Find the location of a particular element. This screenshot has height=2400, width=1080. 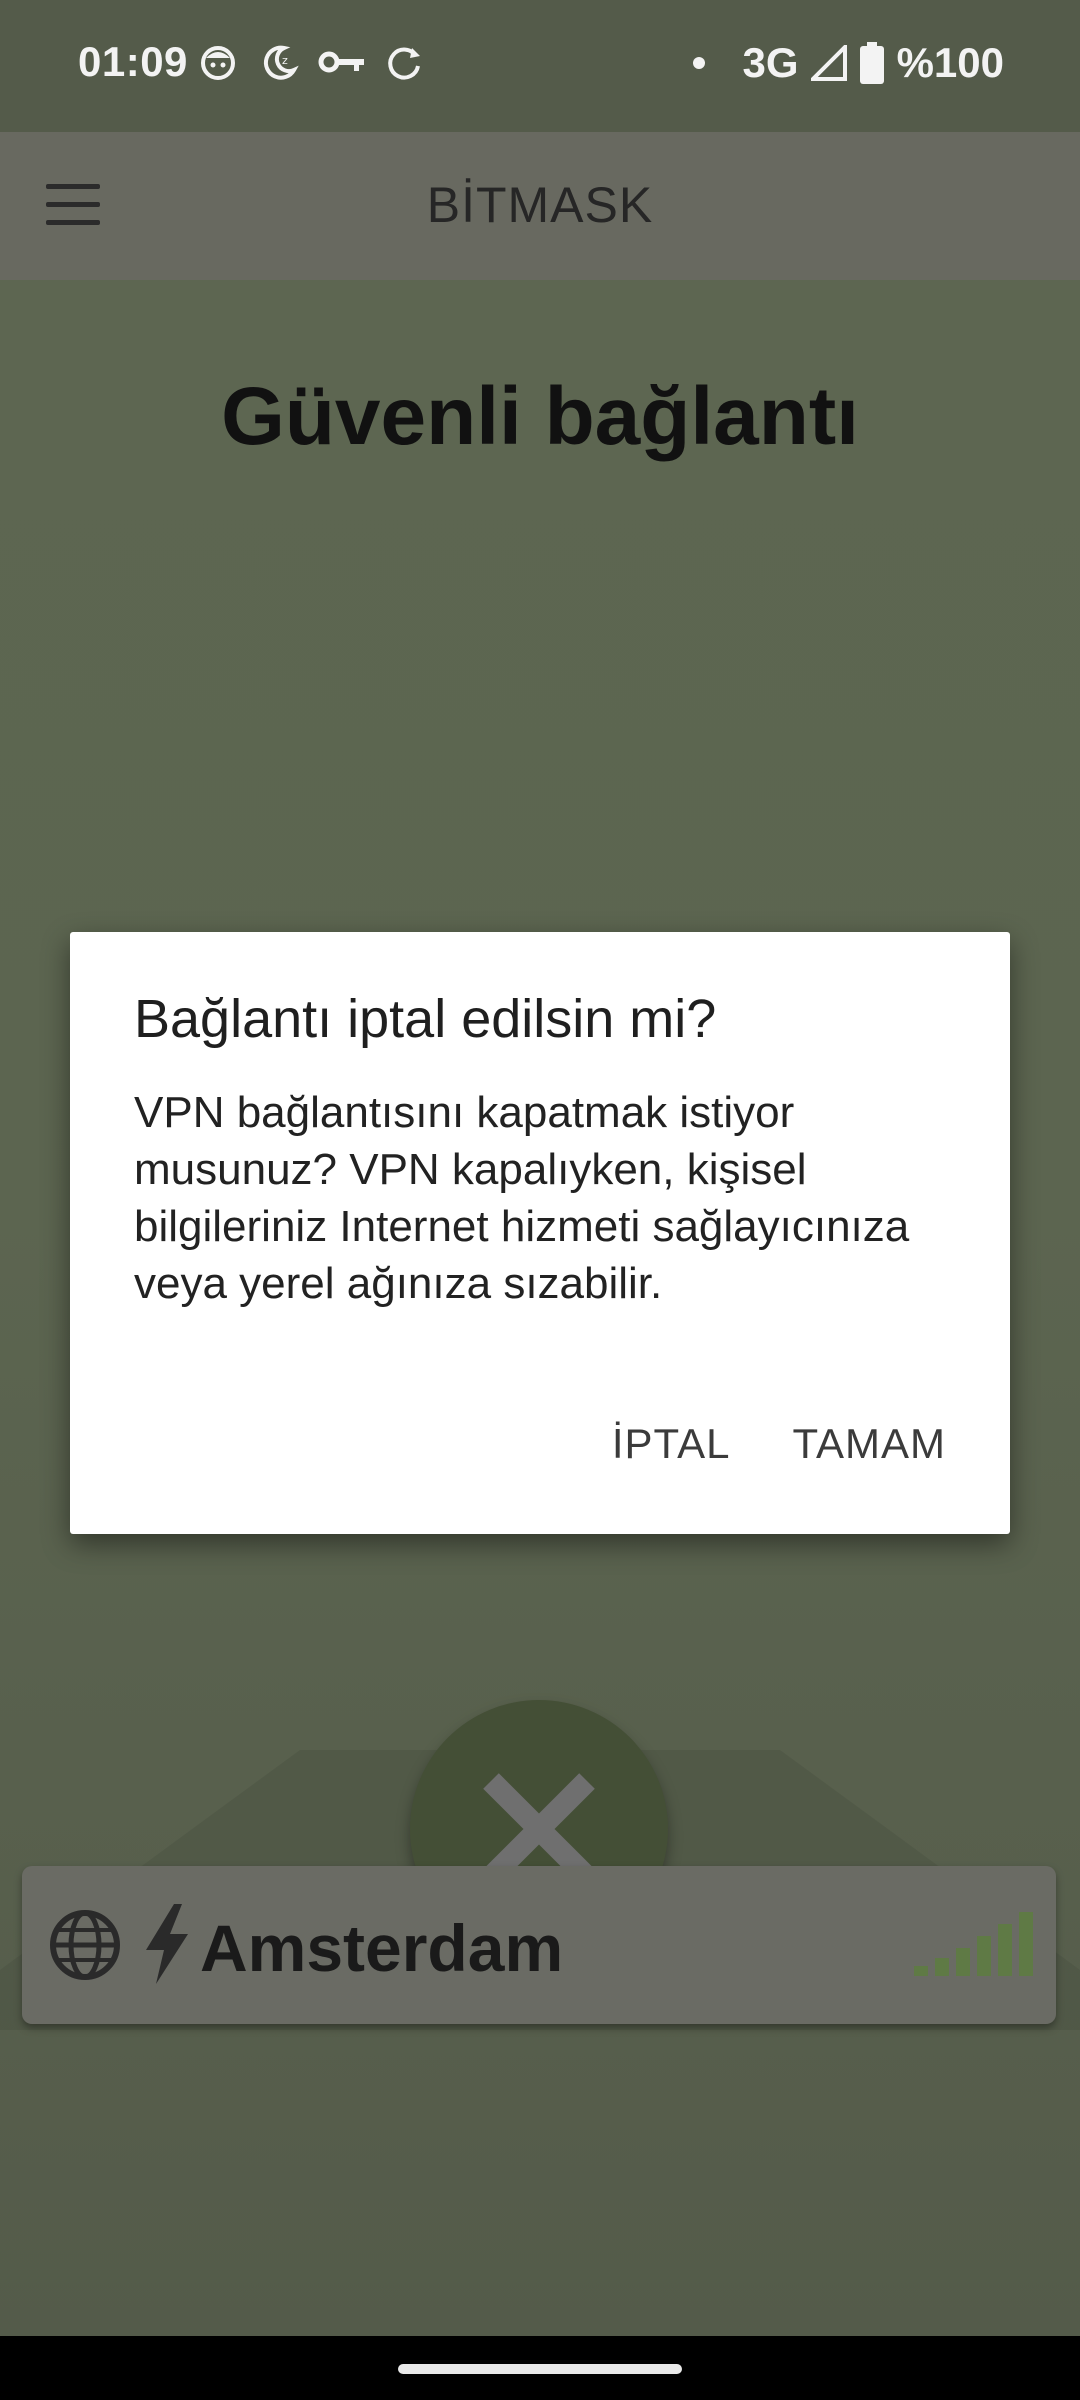

system-nav-bar is located at coordinates (540, 2368).